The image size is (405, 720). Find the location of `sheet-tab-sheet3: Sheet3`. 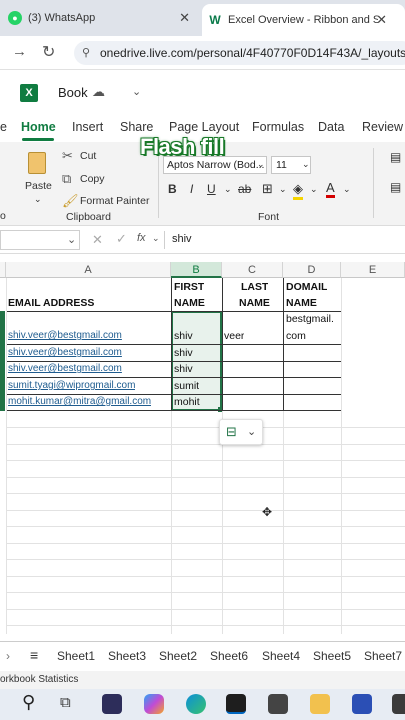

sheet-tab-sheet3: Sheet3 is located at coordinates (127, 656).